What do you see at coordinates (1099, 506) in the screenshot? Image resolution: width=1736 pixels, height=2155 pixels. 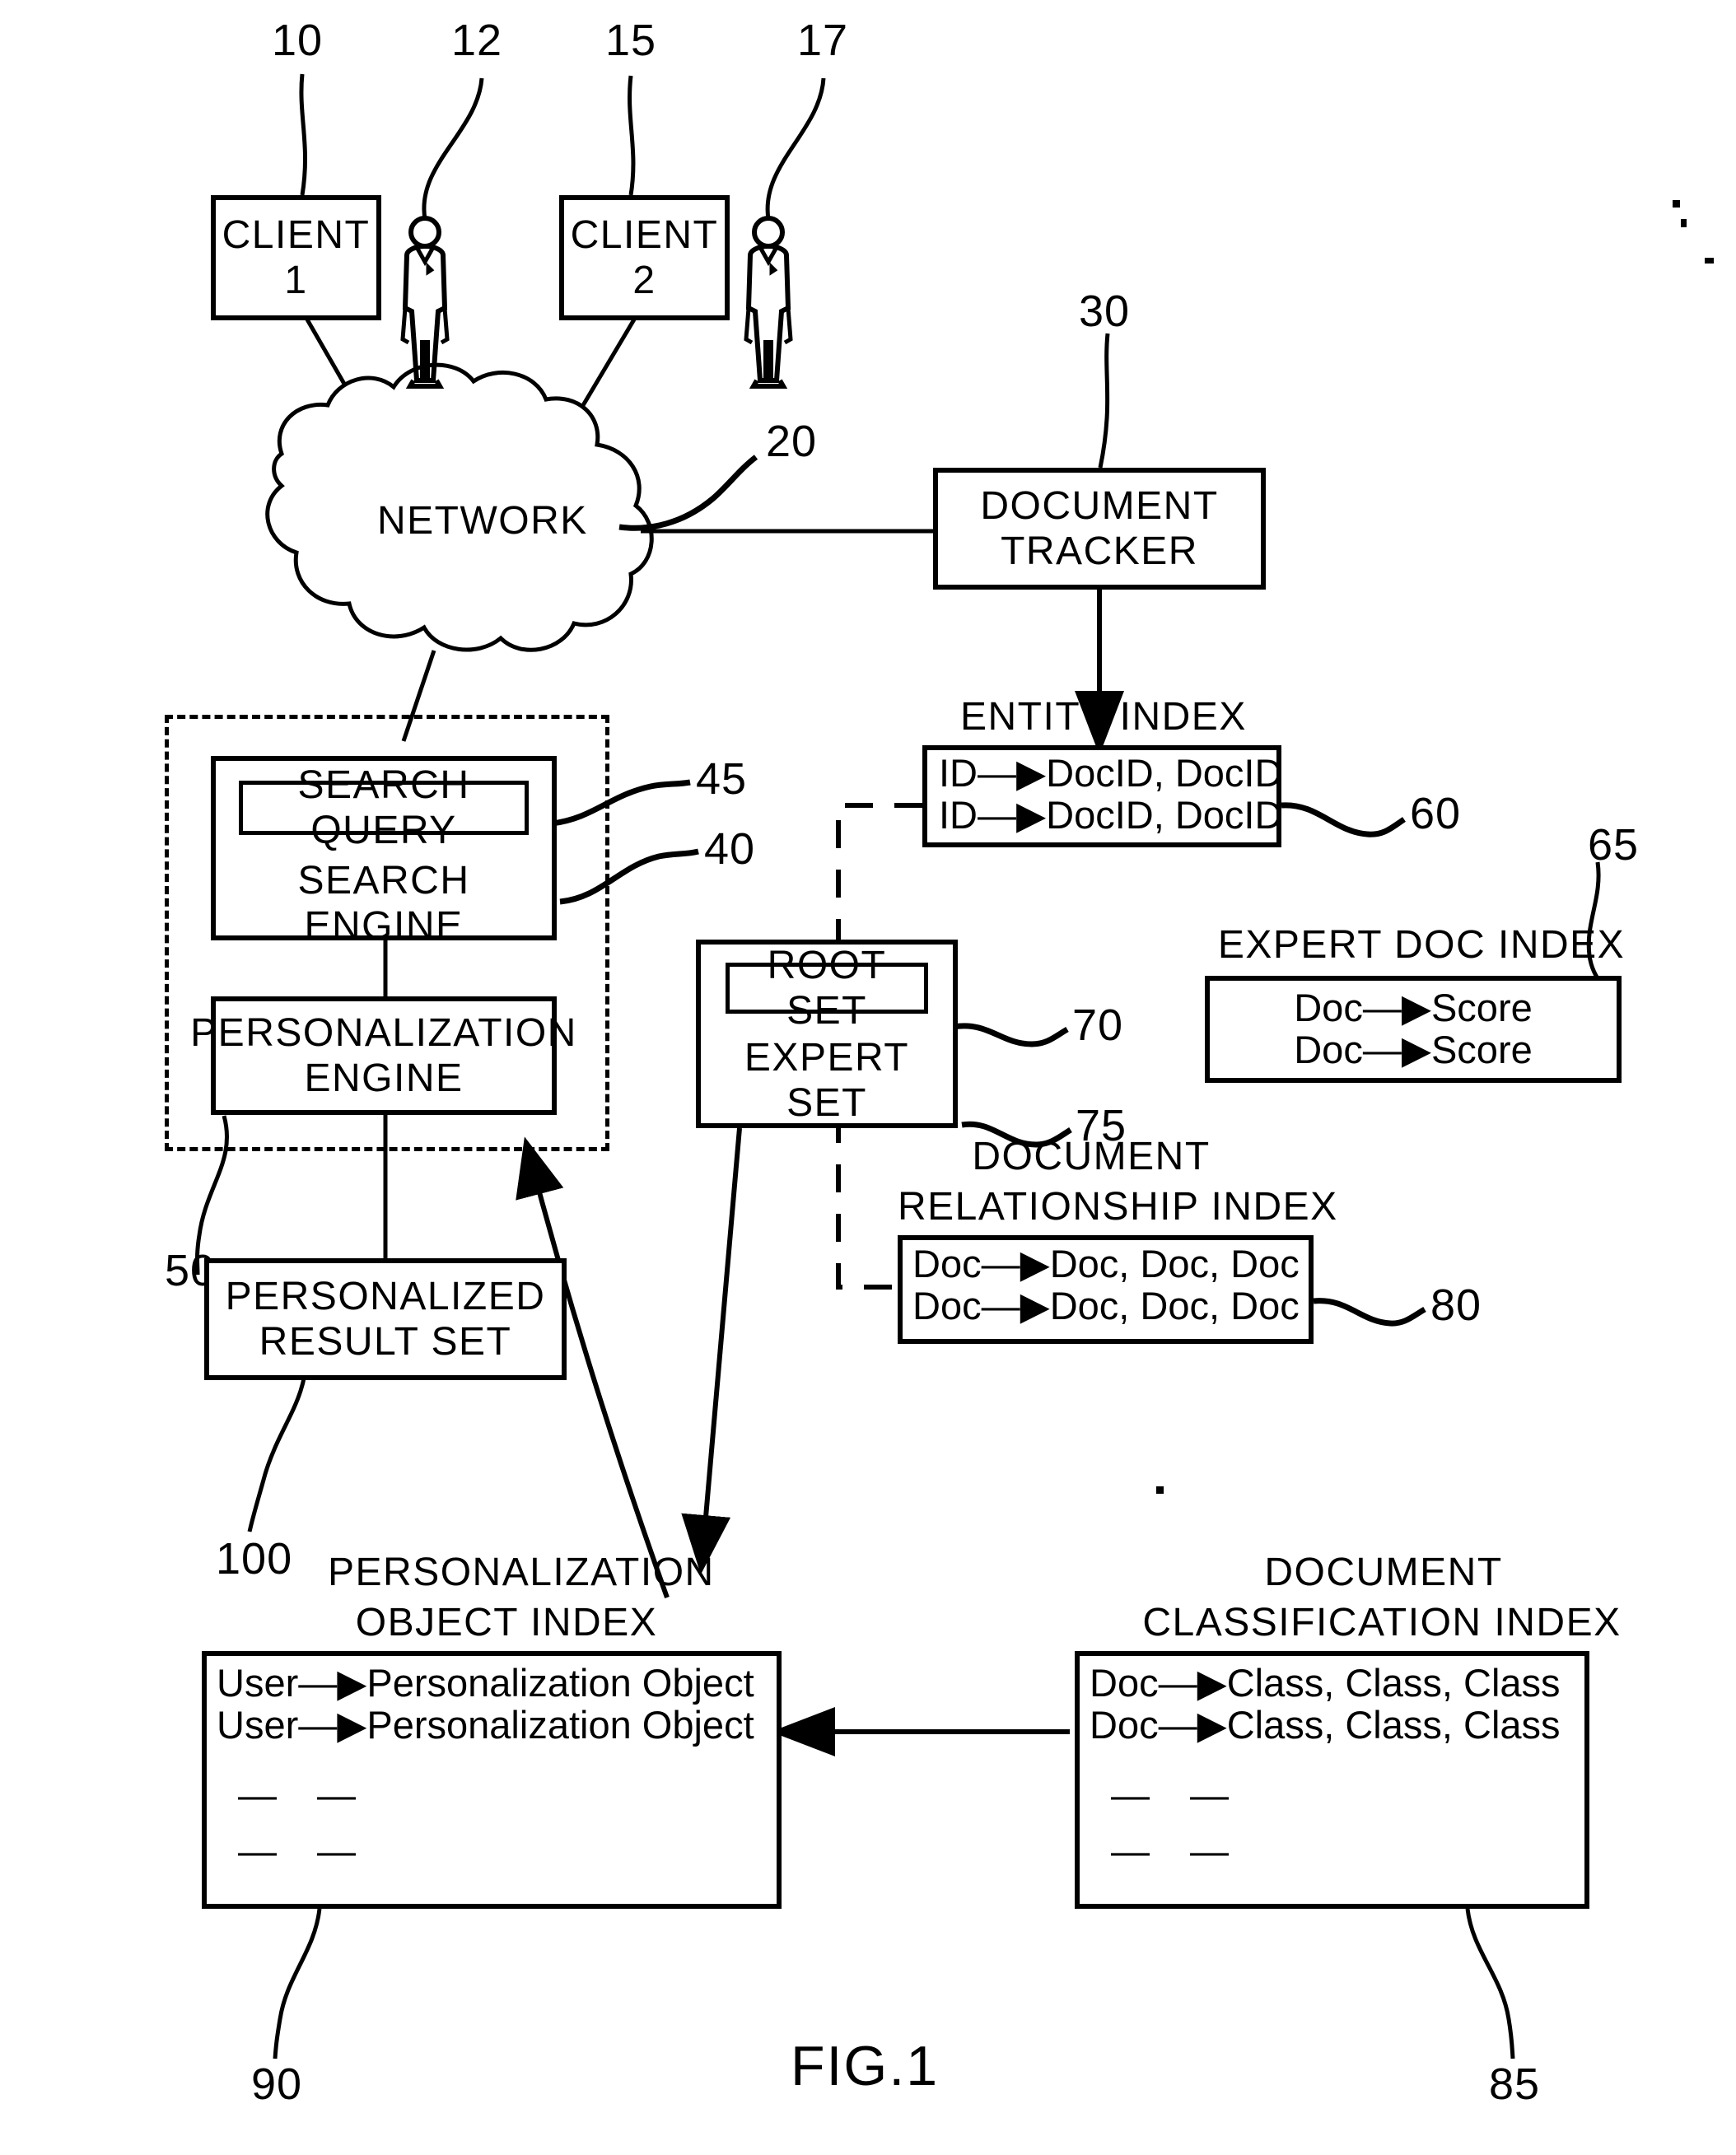 I see `document-tracker-label-line1: DOCUMENT` at bounding box center [1099, 506].